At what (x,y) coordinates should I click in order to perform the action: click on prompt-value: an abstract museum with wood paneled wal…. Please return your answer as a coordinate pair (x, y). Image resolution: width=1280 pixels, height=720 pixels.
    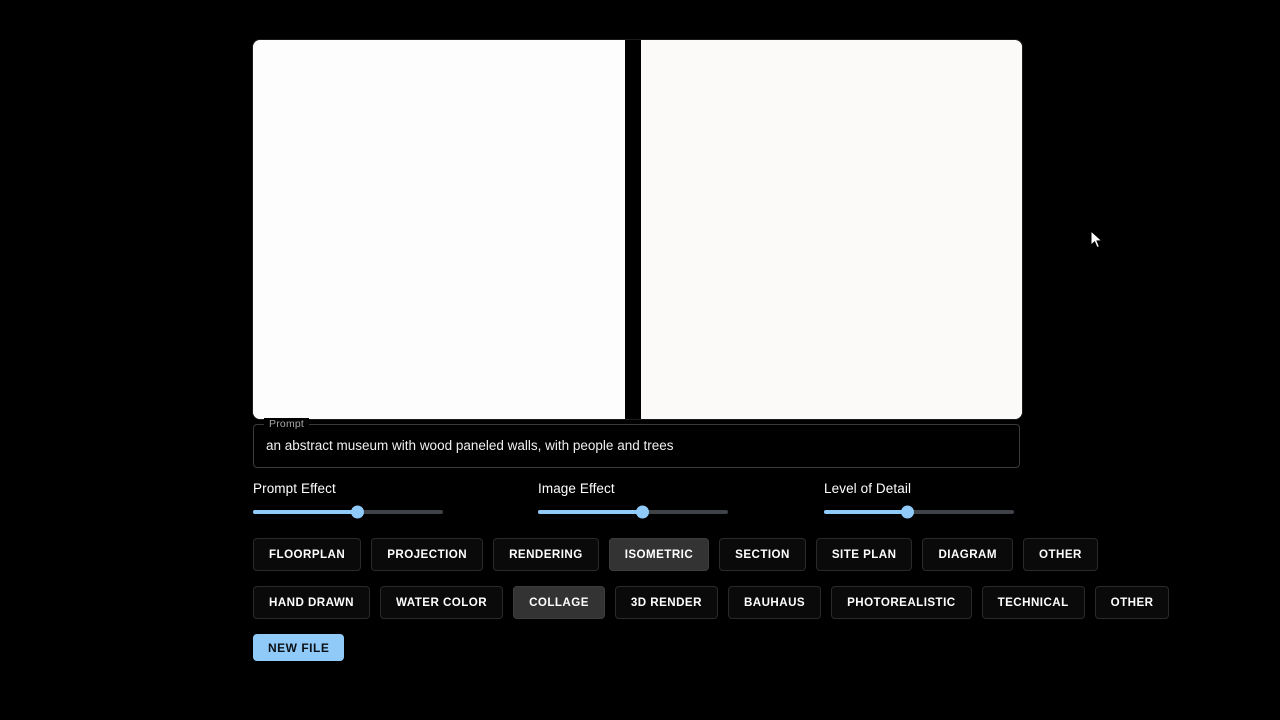
    Looking at the image, I should click on (636, 445).